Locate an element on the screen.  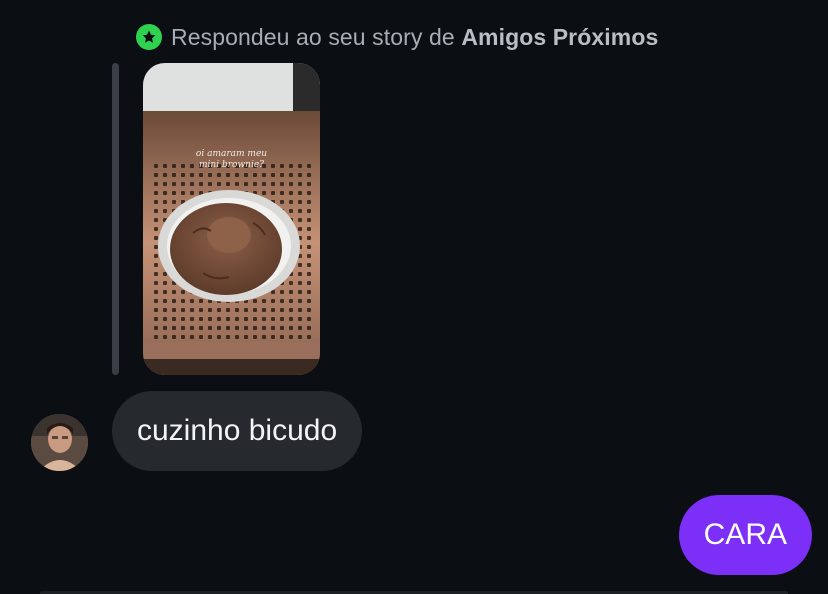
incoming-message-bubble: cuzinho bicudo is located at coordinates (237, 431).